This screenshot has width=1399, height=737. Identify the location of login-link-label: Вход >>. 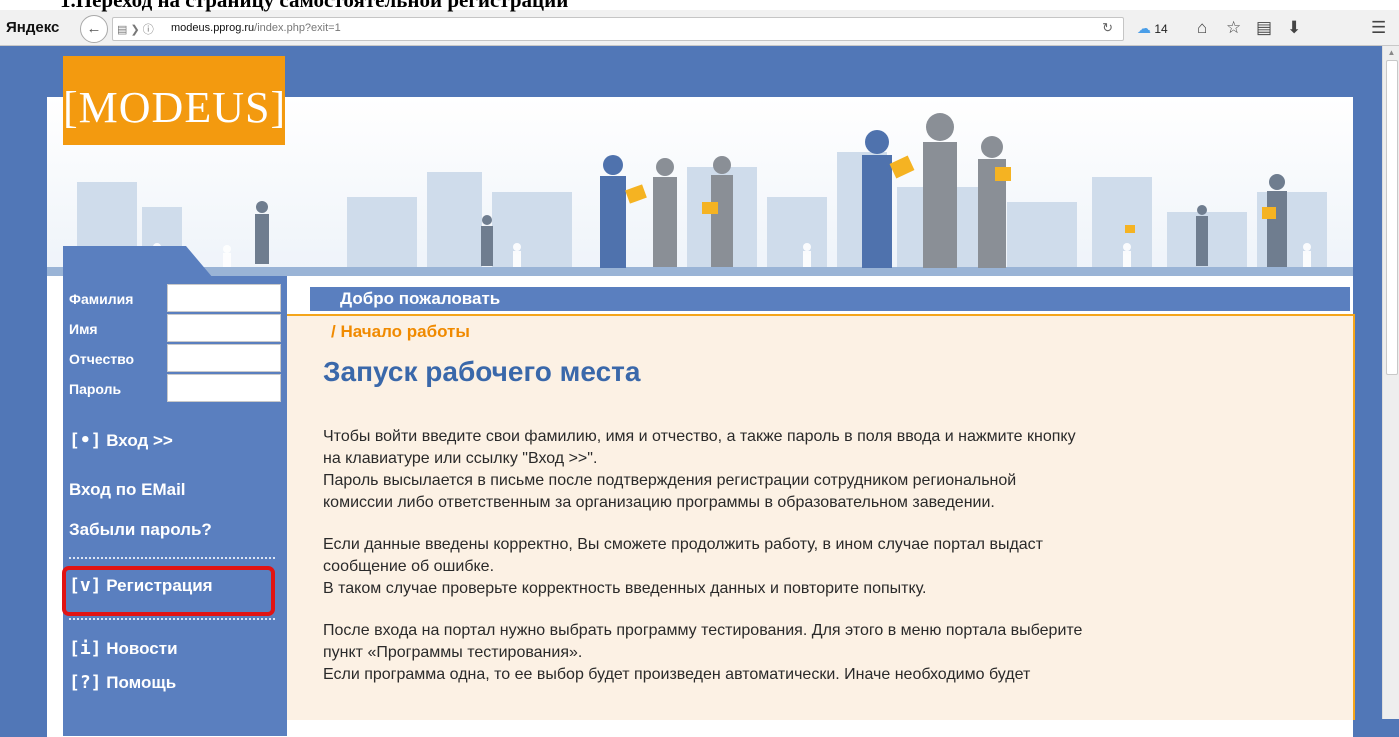
(139, 440).